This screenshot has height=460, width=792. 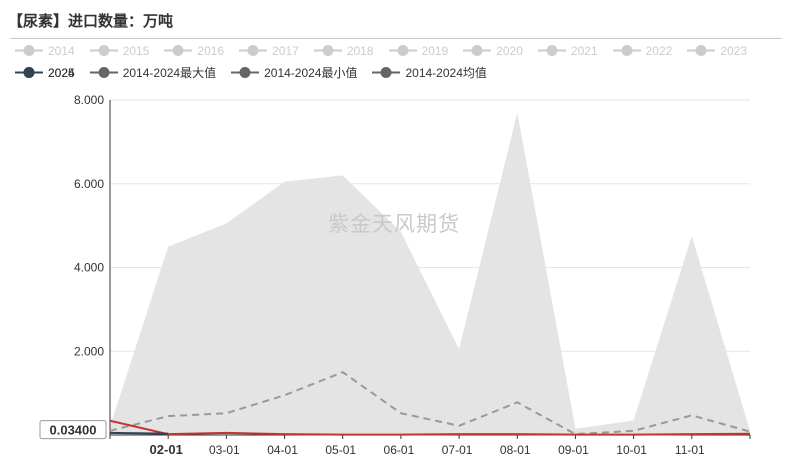 What do you see at coordinates (573, 450) in the screenshot?
I see `x-tick-label: 09-01` at bounding box center [573, 450].